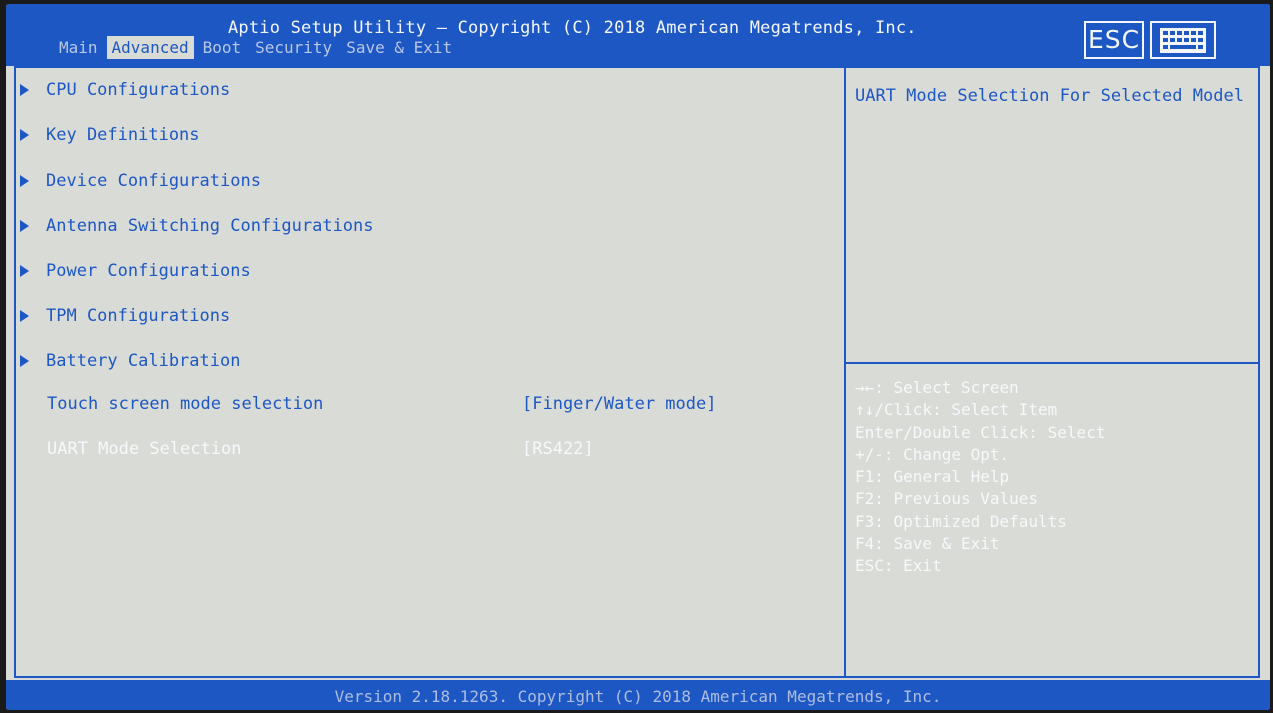 Image resolution: width=1273 pixels, height=713 pixels. I want to click on submenu-device-configurations: Device Configurations, so click(139, 181).